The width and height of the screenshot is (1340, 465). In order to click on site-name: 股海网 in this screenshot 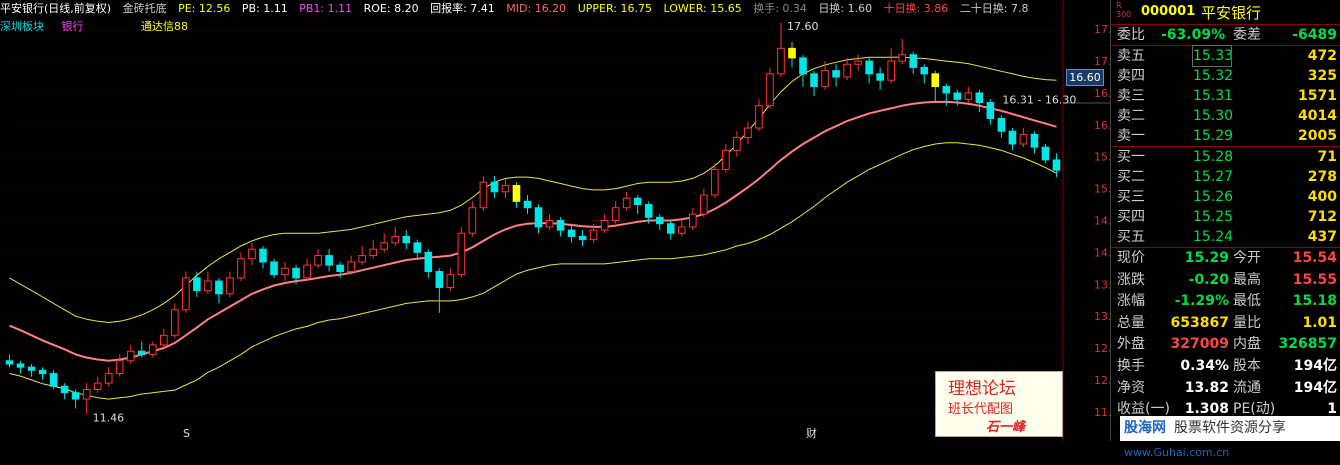, I will do `click(1145, 428)`.